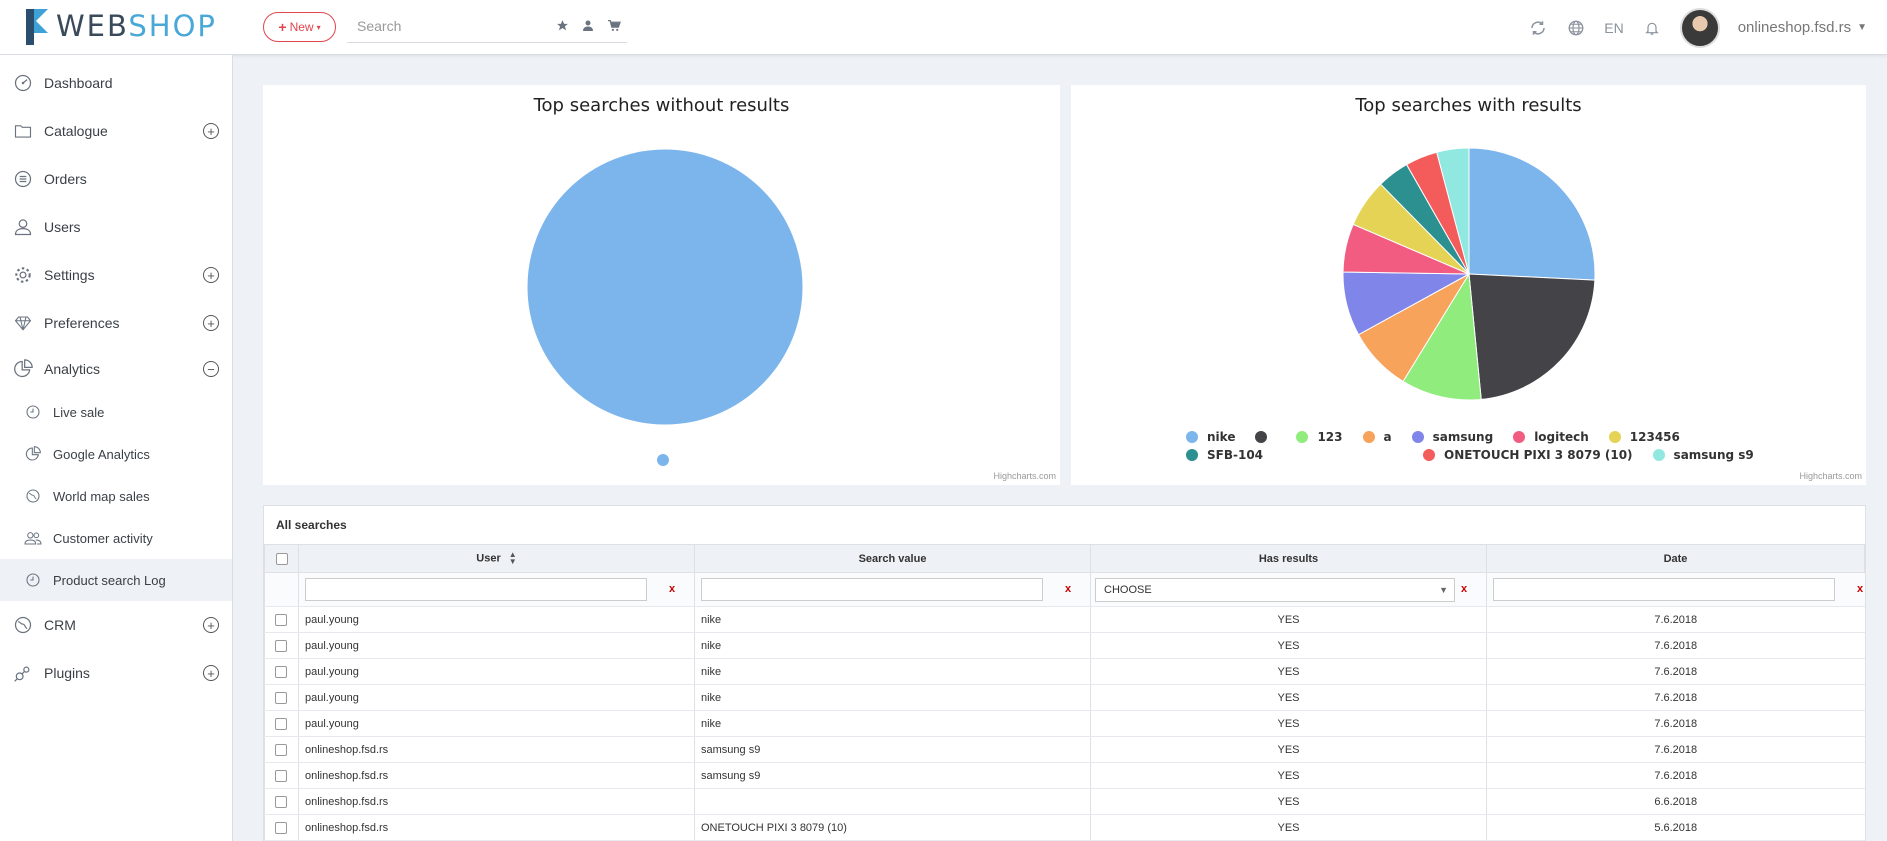 The image size is (1887, 841). What do you see at coordinates (116, 580) in the screenshot?
I see `sidebar-subitem-product-search-log: Product search Log` at bounding box center [116, 580].